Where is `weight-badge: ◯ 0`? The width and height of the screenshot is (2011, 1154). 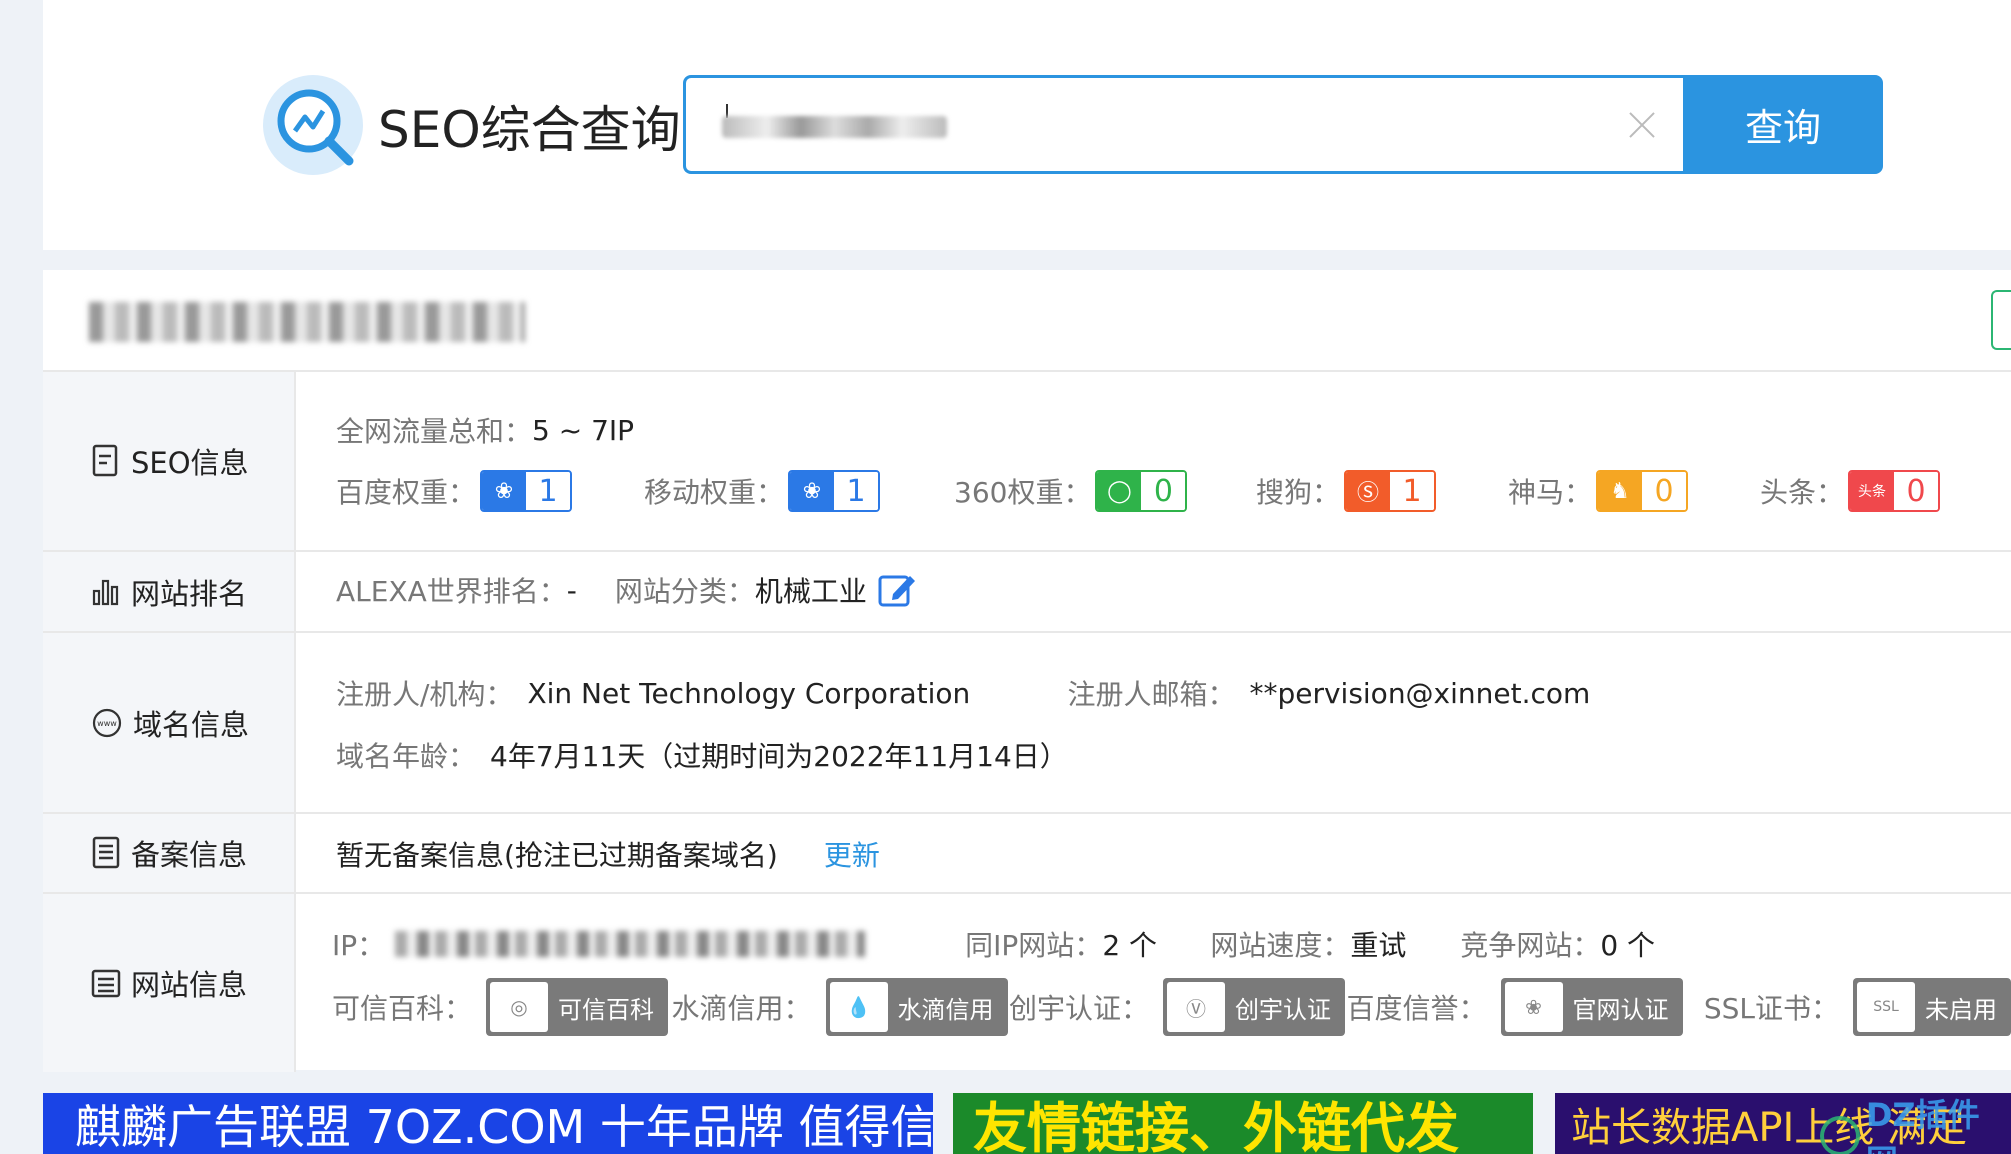
weight-badge: ◯ 0 is located at coordinates (1141, 491).